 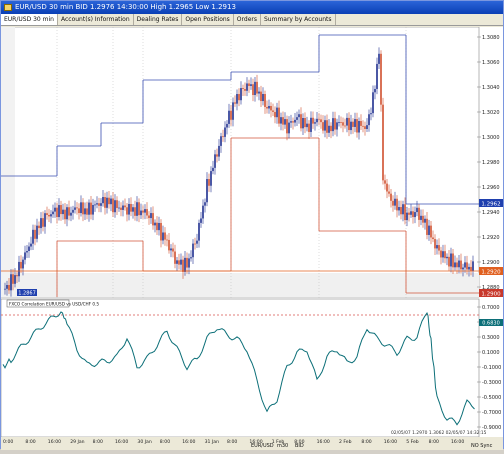 I want to click on tab-summary-by-accounts: Summary by Accounts, so click(x=298, y=19).